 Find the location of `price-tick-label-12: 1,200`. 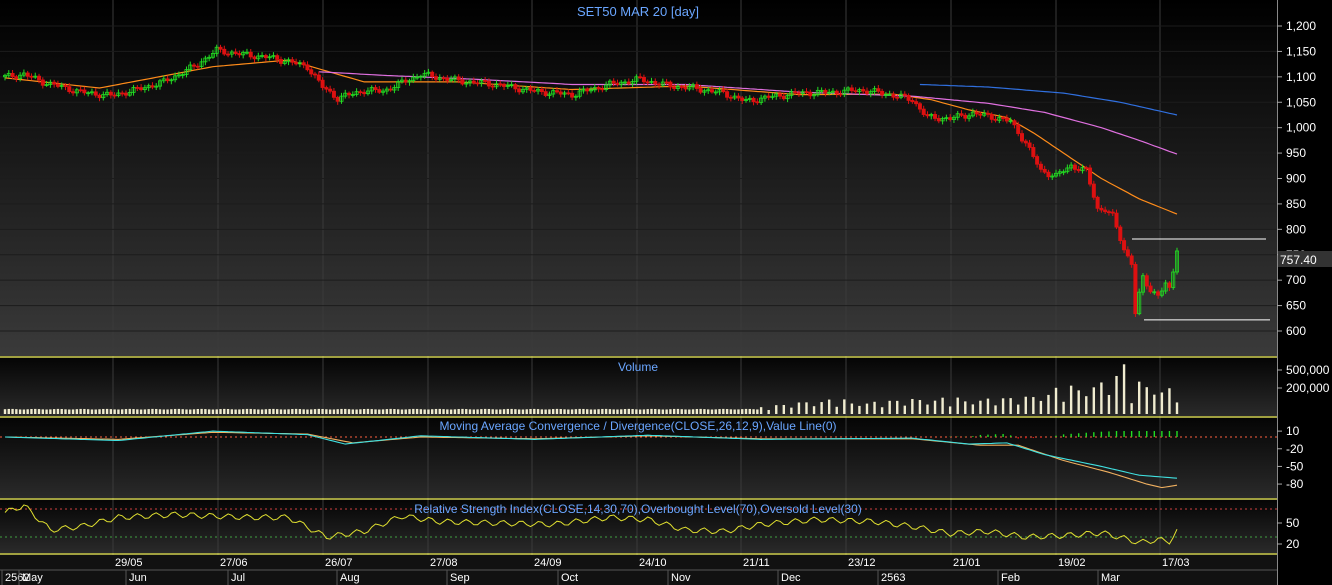

price-tick-label-12: 1,200 is located at coordinates (1301, 26).